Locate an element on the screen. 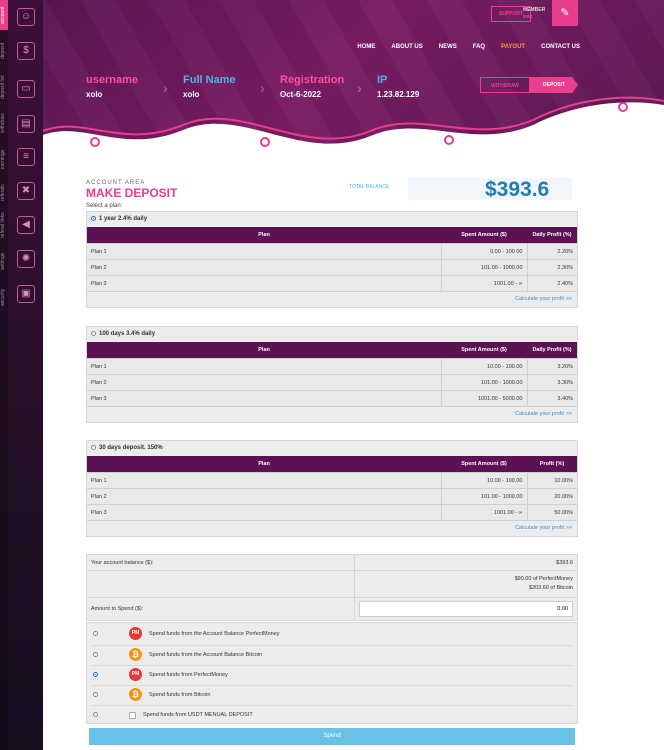 This screenshot has width=664, height=750. user-icon: ☺ is located at coordinates (26, 17).